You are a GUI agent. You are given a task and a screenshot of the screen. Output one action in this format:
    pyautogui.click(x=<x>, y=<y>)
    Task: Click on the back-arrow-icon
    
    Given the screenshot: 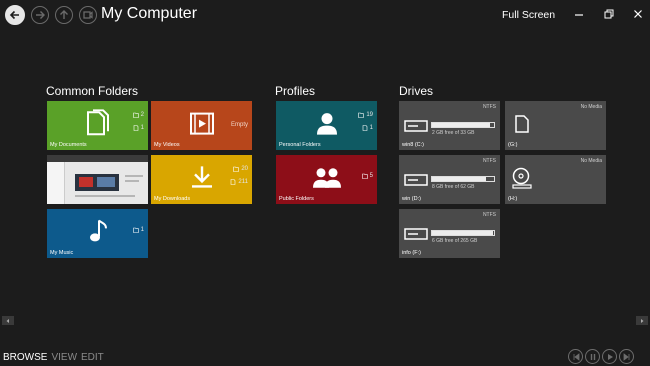 What is the action you would take?
    pyautogui.click(x=14, y=15)
    